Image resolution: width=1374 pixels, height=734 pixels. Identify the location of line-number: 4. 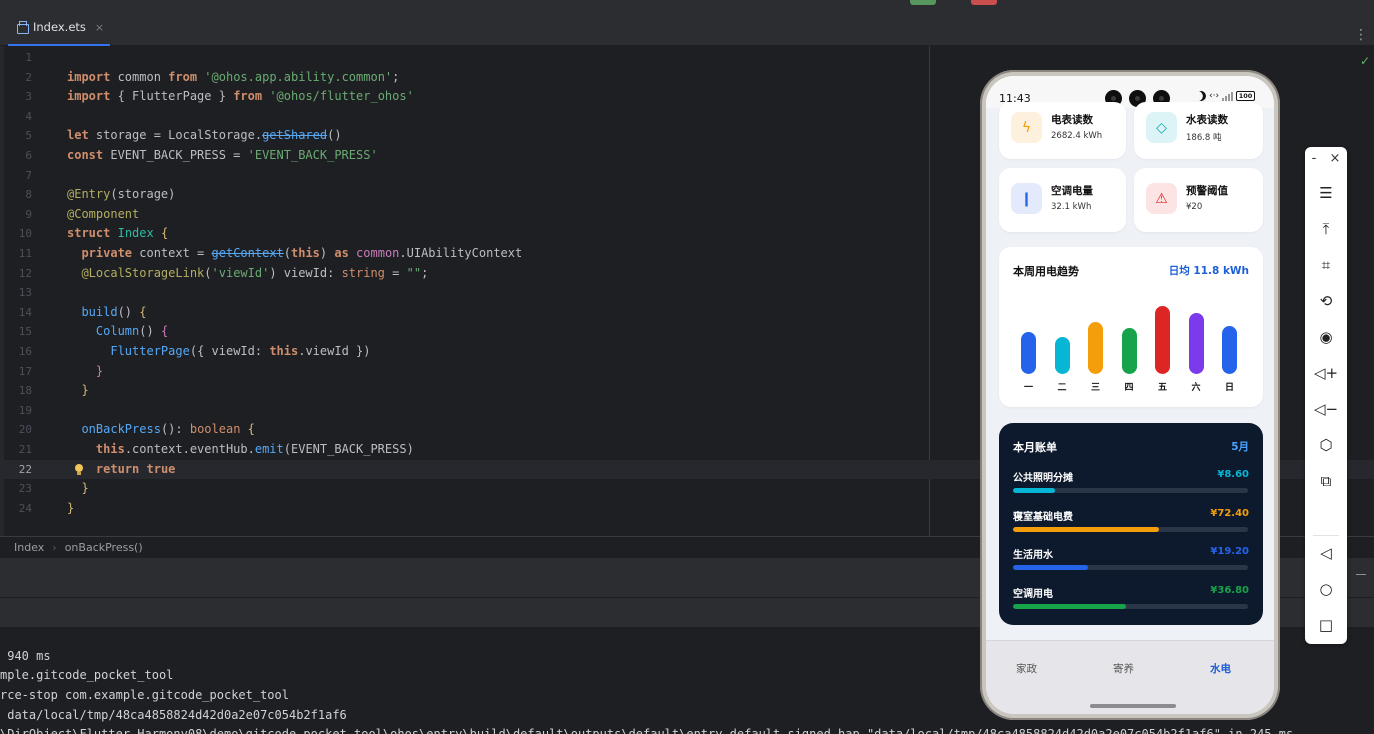
(16, 117).